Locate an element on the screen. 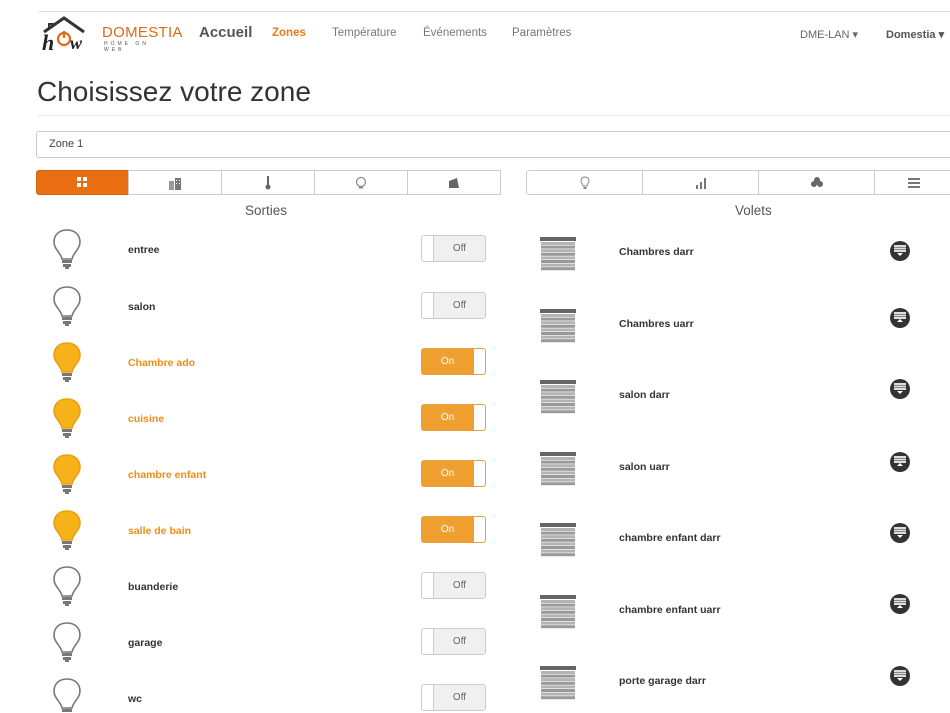  domestia-logo: h w DOMESTIA HOME ON WEB is located at coordinates (110, 33).